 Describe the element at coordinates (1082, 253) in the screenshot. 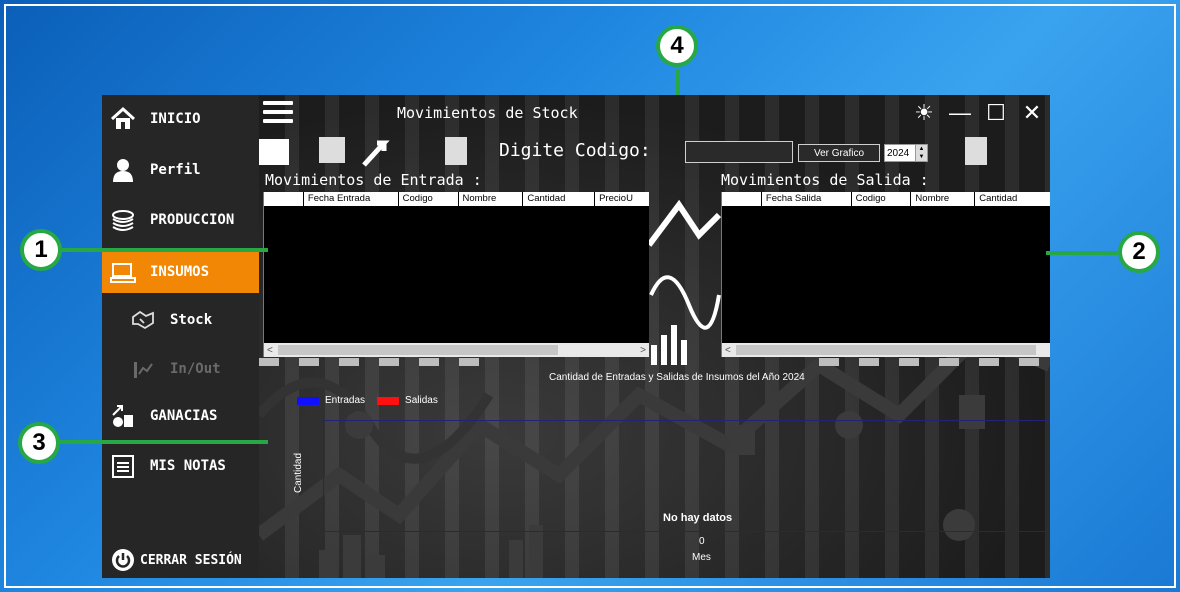

I see `callout-2-line` at that location.